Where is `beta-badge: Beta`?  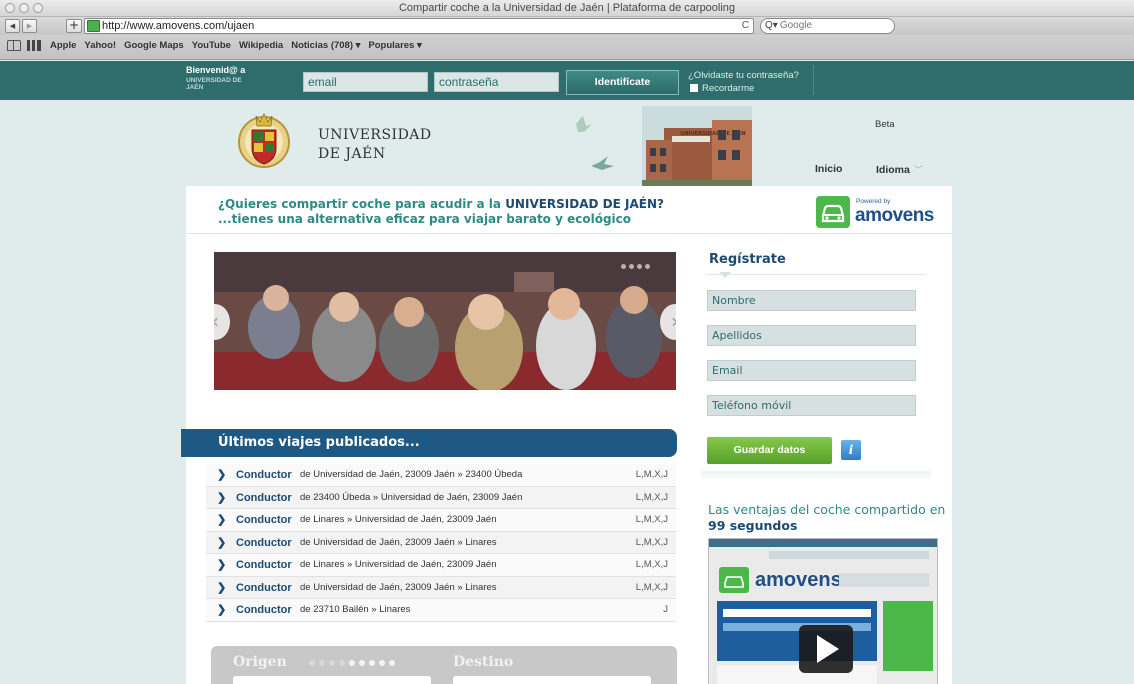
beta-badge: Beta is located at coordinates (885, 124).